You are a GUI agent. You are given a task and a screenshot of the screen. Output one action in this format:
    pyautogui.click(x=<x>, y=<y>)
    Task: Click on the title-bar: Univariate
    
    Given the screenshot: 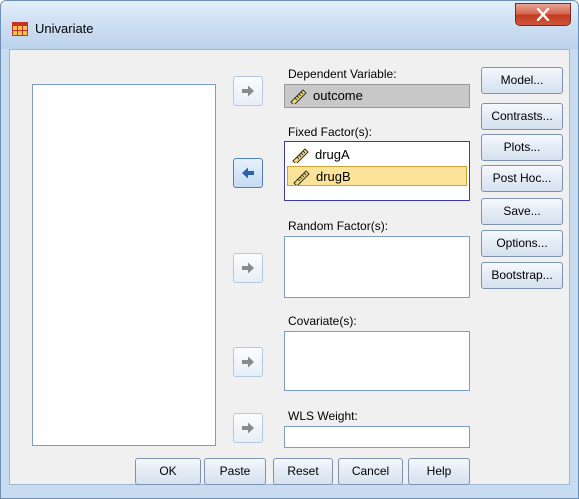 What is the action you would take?
    pyautogui.click(x=289, y=25)
    